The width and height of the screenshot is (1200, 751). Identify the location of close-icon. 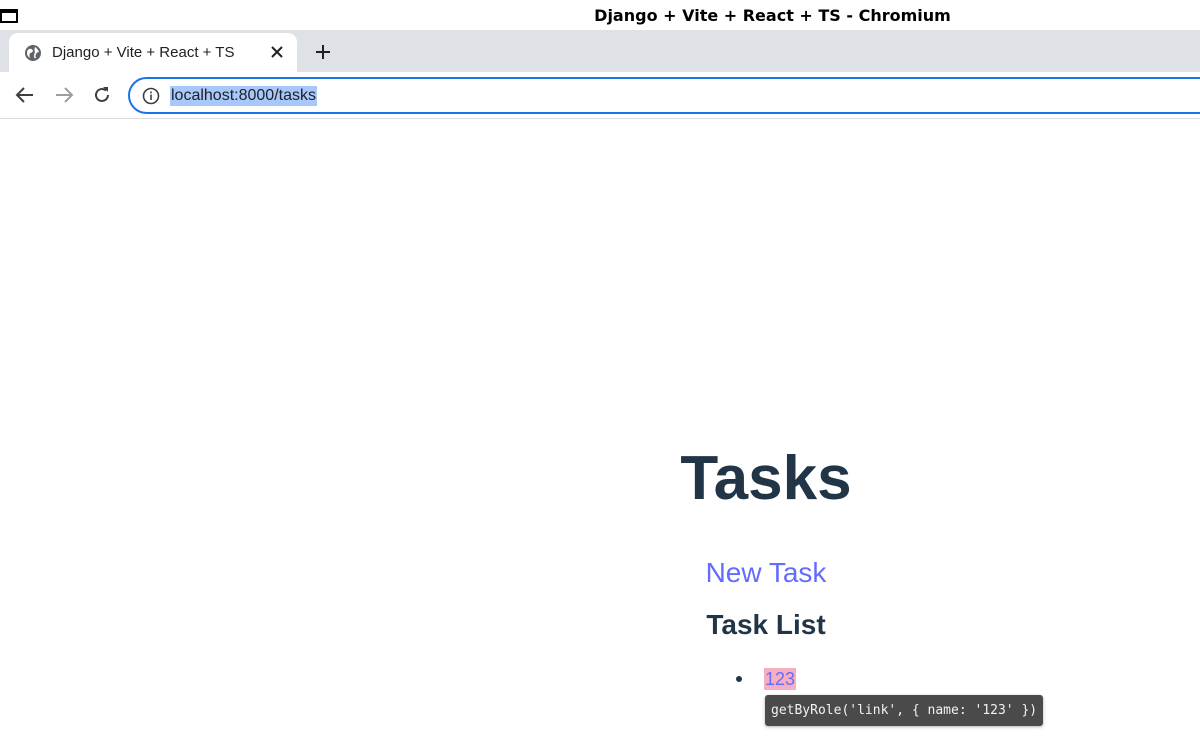
(277, 52).